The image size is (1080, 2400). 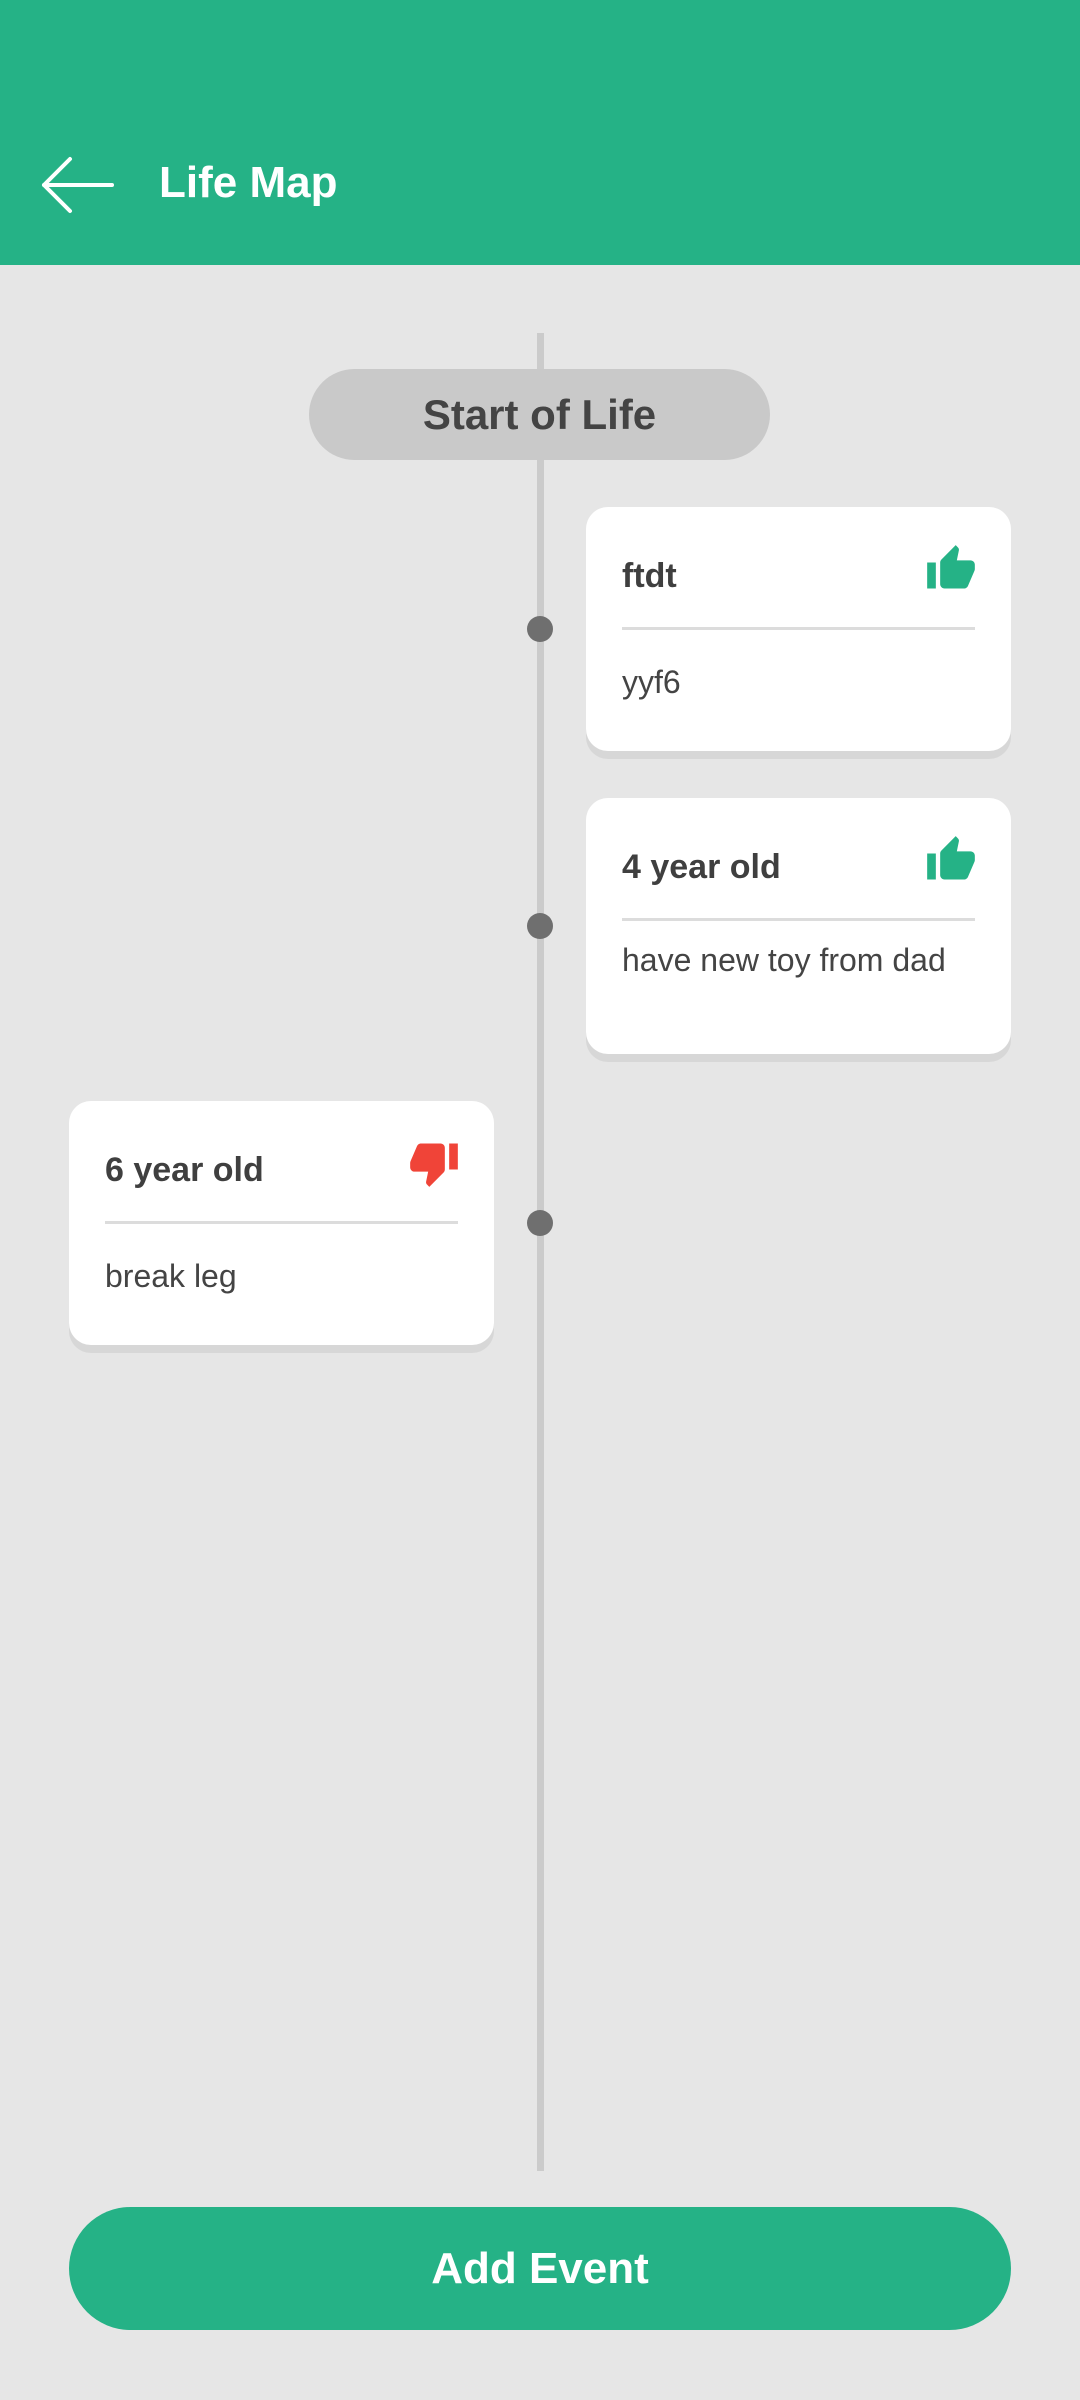 I want to click on start-of-life-label: Start of Life, so click(x=539, y=414).